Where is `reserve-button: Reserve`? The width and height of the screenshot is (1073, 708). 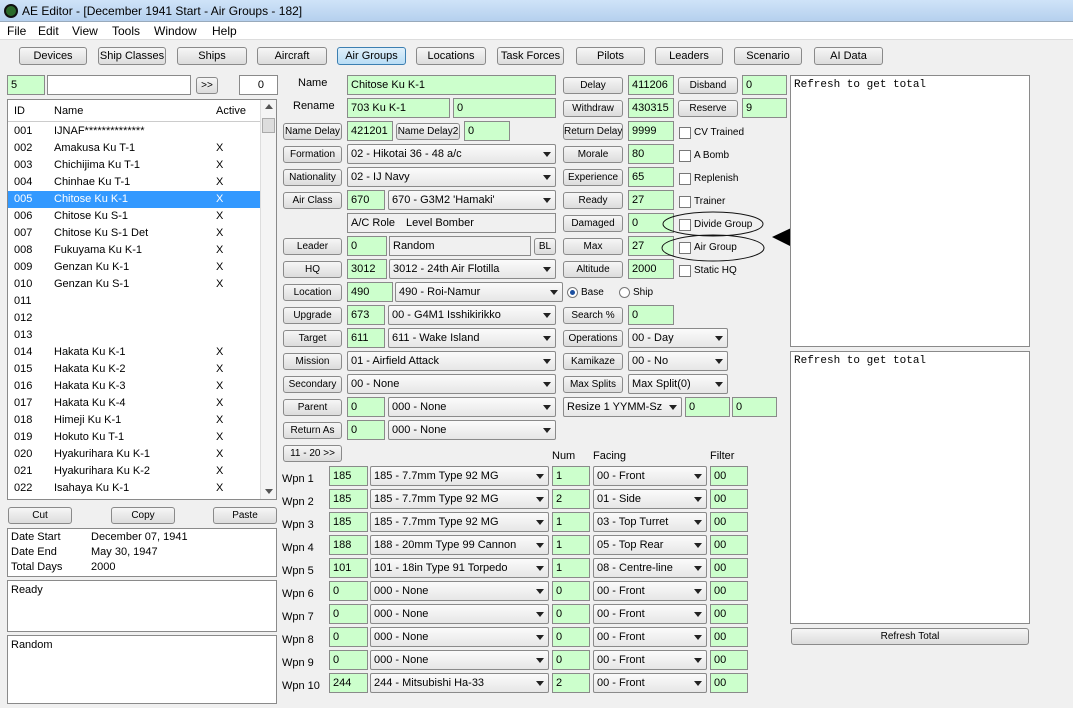
reserve-button: Reserve is located at coordinates (708, 108).